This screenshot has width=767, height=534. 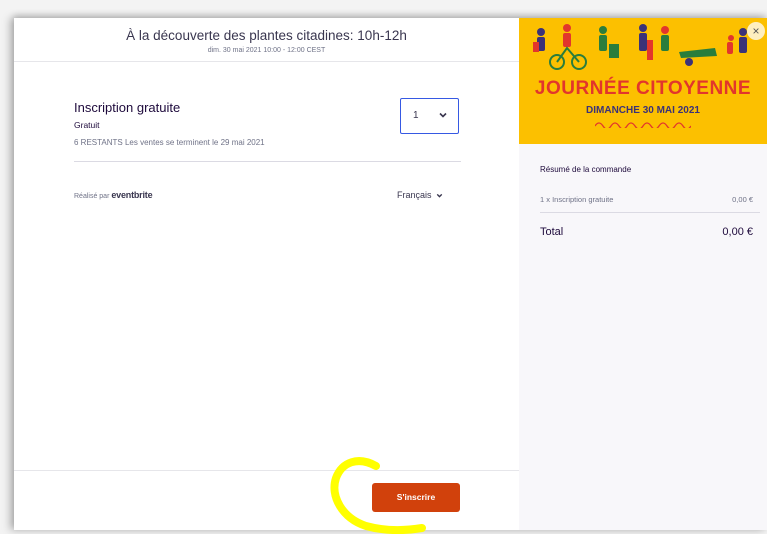 I want to click on powered-by-label: Réalisé par, so click(x=92, y=196).